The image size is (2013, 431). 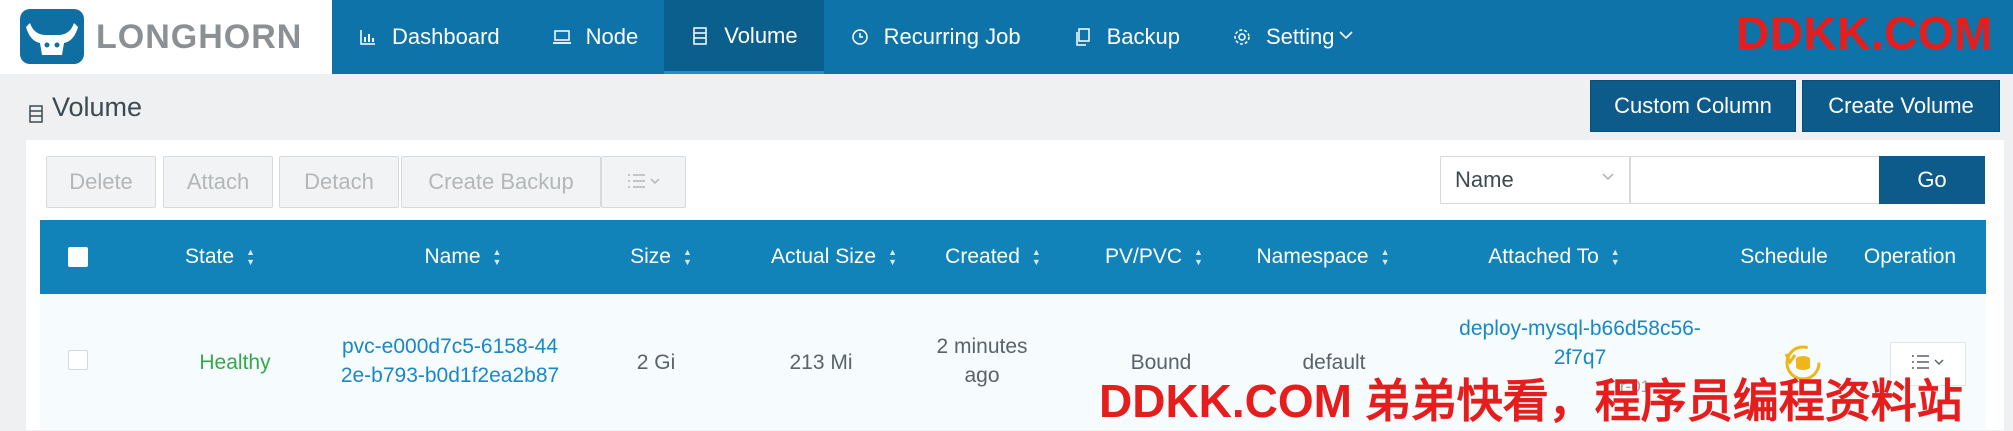 I want to click on column-label: Actual Size, so click(x=824, y=256).